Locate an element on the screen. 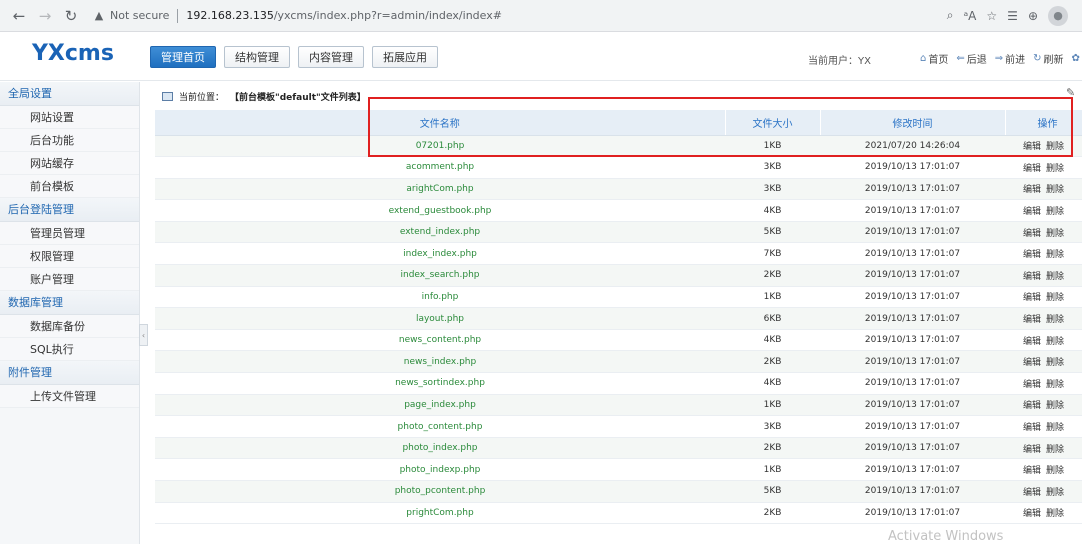 Image resolution: width=1082 pixels, height=544 pixels. forward-arrow-icon: → is located at coordinates (45, 16).